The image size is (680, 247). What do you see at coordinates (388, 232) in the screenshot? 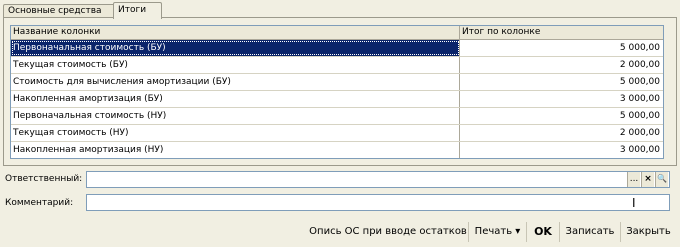
I see `doc-description-button: Опись ОС при вводе остатков` at bounding box center [388, 232].